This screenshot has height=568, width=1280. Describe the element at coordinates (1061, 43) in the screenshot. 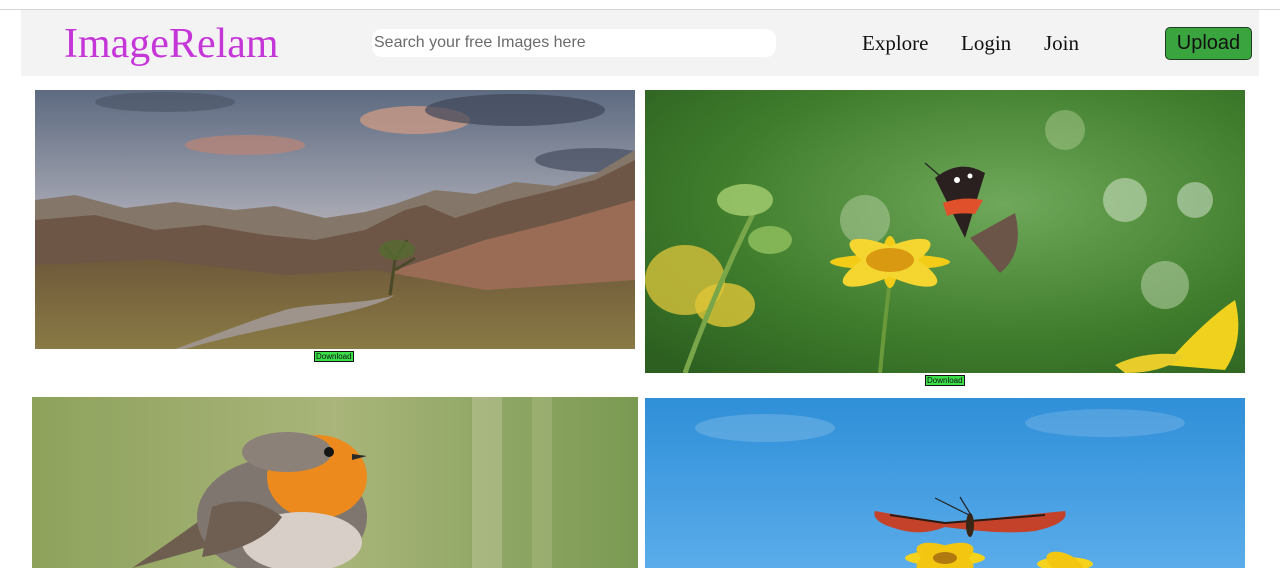

I see `nav-join-link: Join` at that location.